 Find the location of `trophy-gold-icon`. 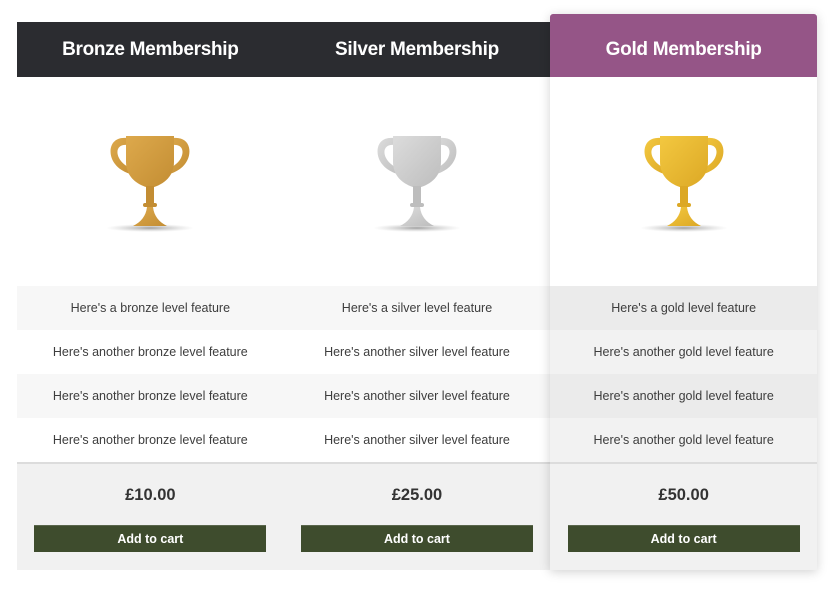

trophy-gold-icon is located at coordinates (683, 183).